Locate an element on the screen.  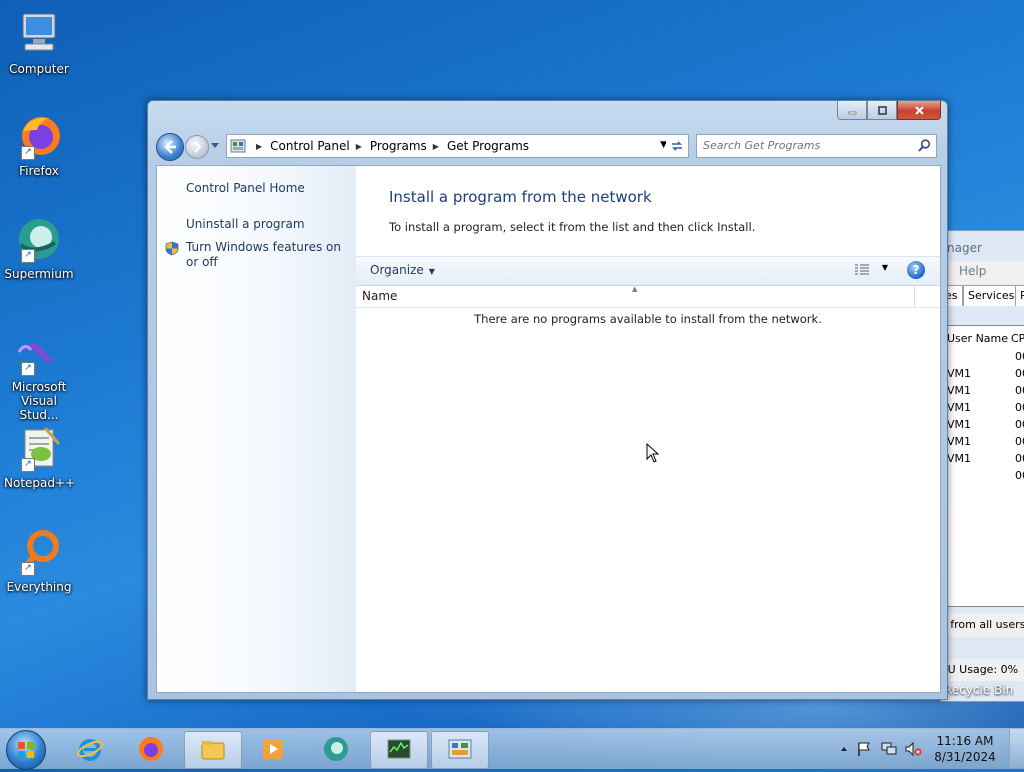
breadcrumb-programs: Programs is located at coordinates (398, 146).